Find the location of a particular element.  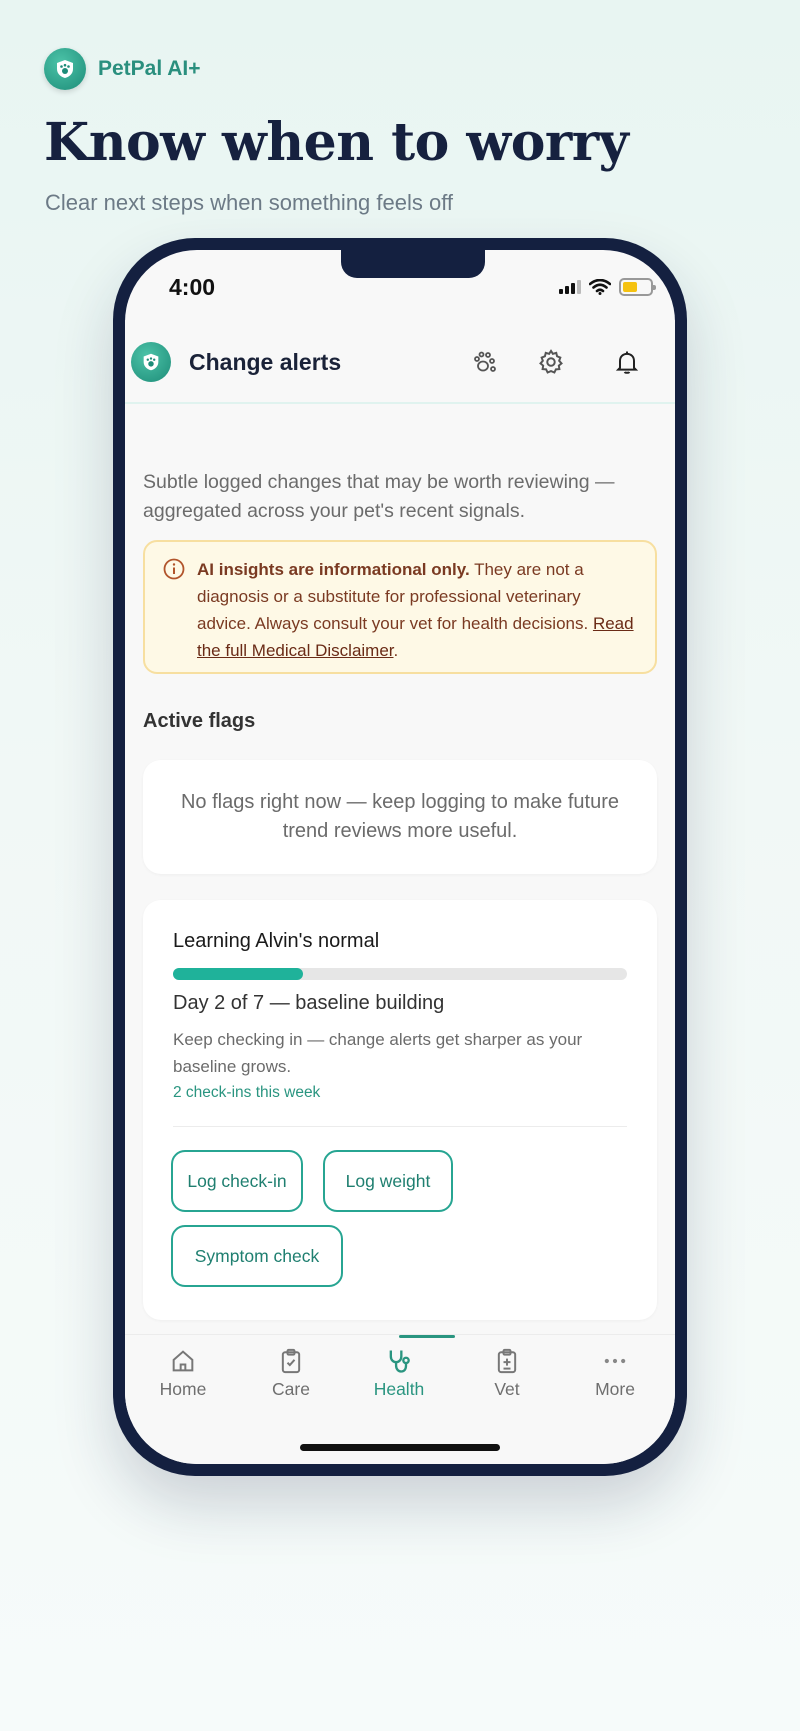

clipboard-icon is located at coordinates (291, 1361).